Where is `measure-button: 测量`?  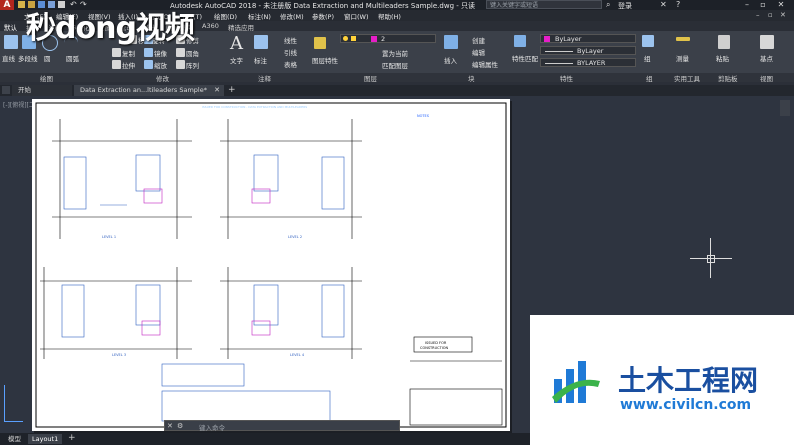 measure-button: 测量 is located at coordinates (682, 58).